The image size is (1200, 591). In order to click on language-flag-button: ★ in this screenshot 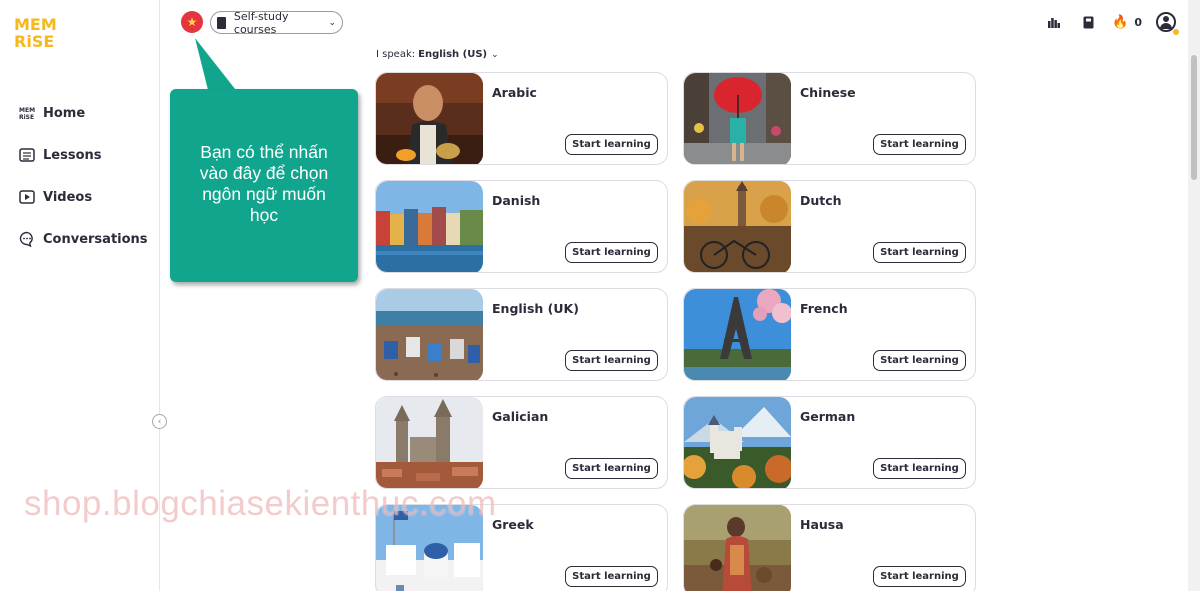, I will do `click(192, 22)`.